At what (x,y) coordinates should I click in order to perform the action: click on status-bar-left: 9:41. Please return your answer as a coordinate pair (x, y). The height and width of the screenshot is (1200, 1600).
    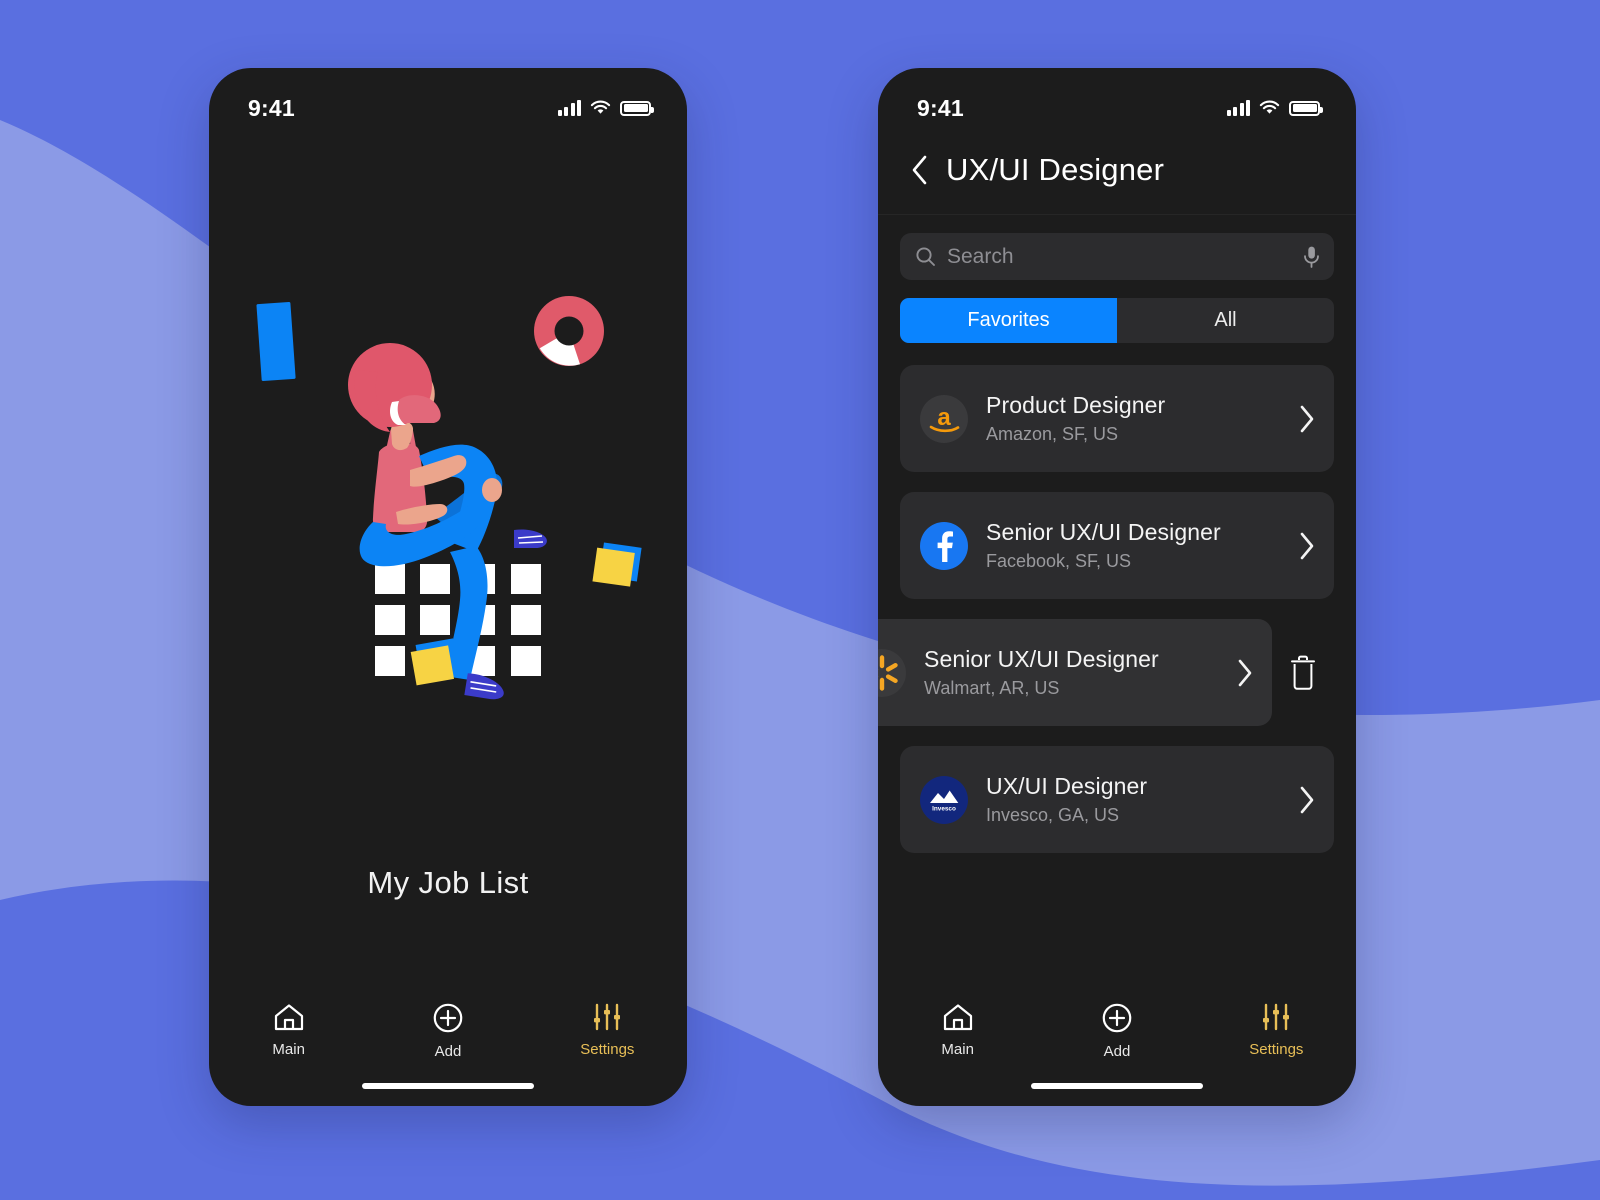
    Looking at the image, I should click on (448, 99).